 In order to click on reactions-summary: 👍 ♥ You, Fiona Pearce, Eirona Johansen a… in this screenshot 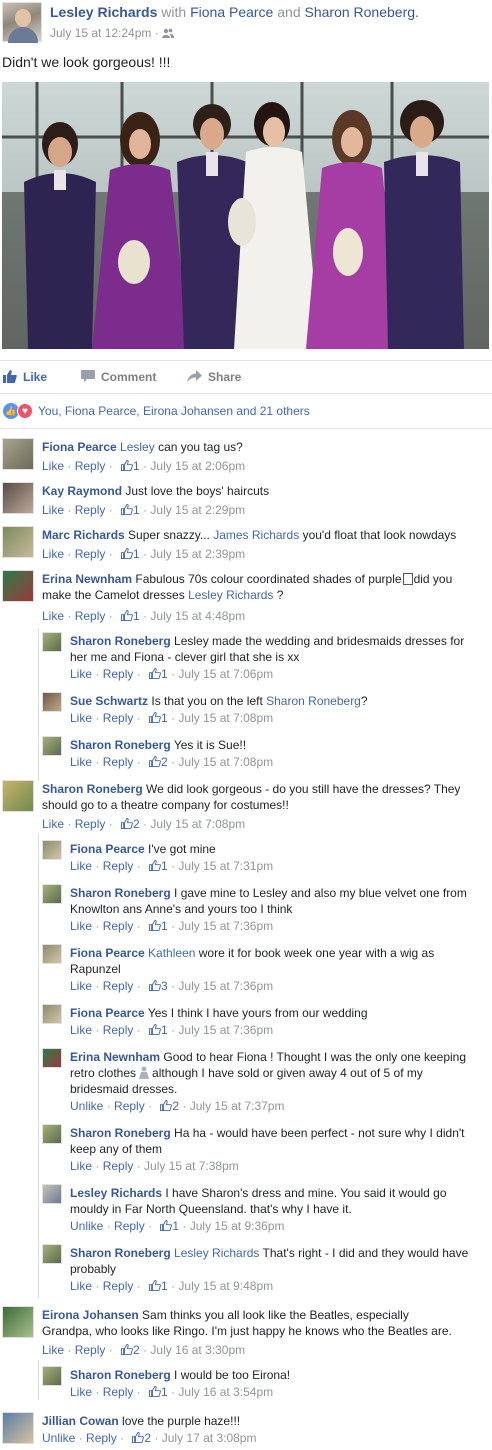, I will do `click(246, 411)`.